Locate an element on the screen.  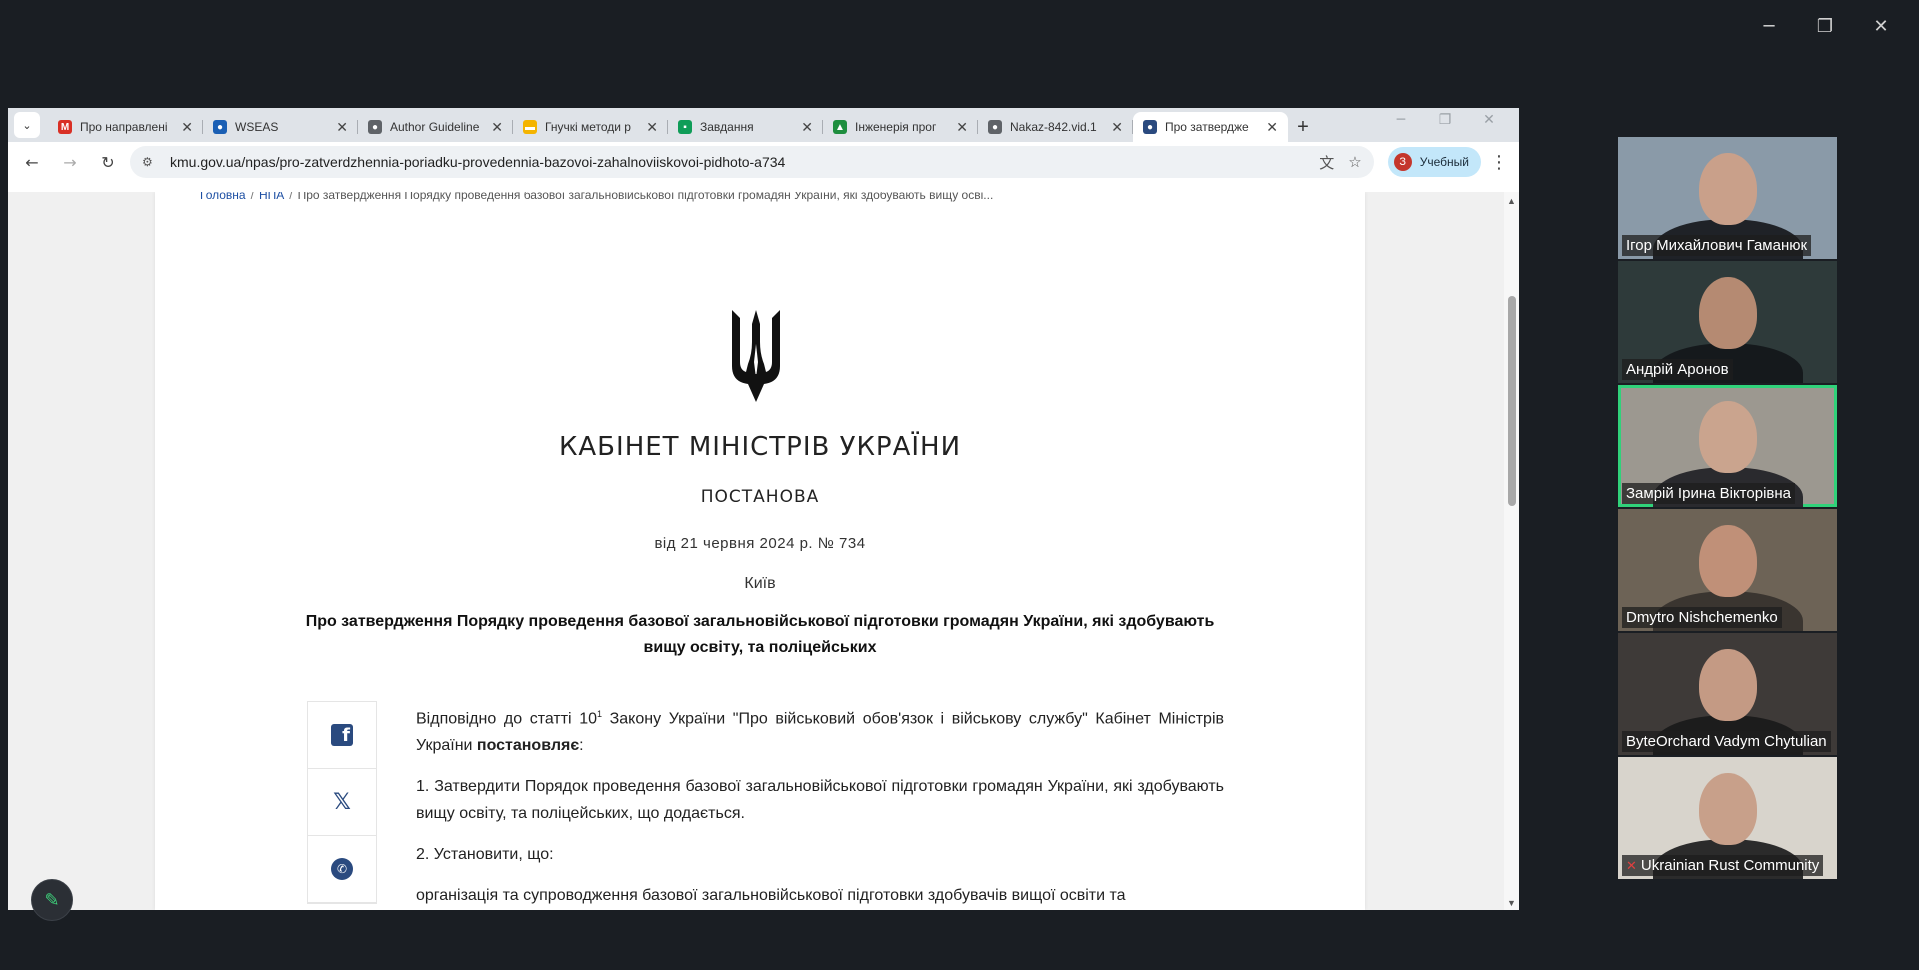
browser-tab: ▬ Гнучкі методи р ✕ is located at coordinates (590, 127).